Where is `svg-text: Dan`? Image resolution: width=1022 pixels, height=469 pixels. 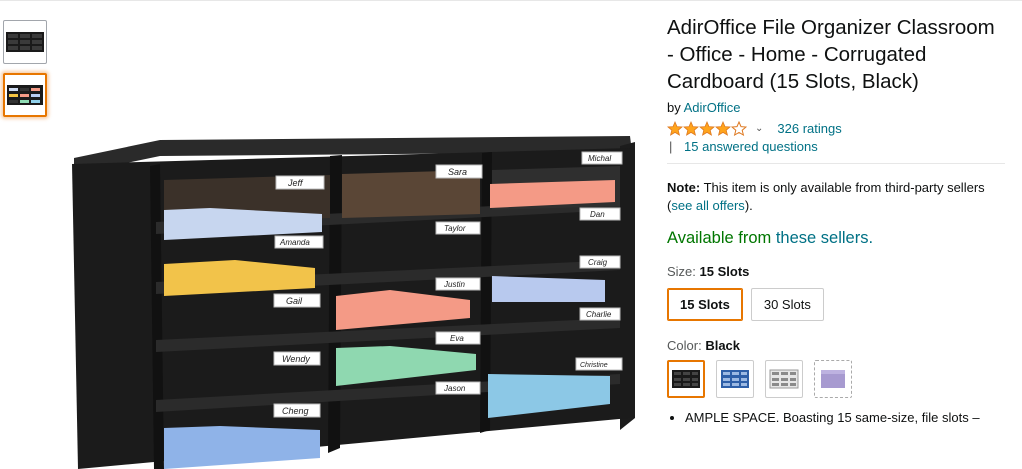 svg-text: Dan is located at coordinates (597, 214).